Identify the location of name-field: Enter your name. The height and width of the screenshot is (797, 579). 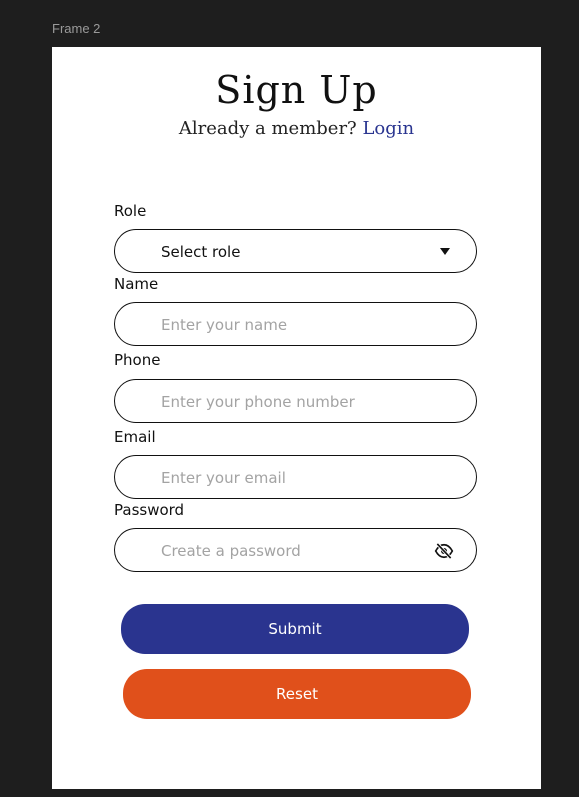
(295, 324).